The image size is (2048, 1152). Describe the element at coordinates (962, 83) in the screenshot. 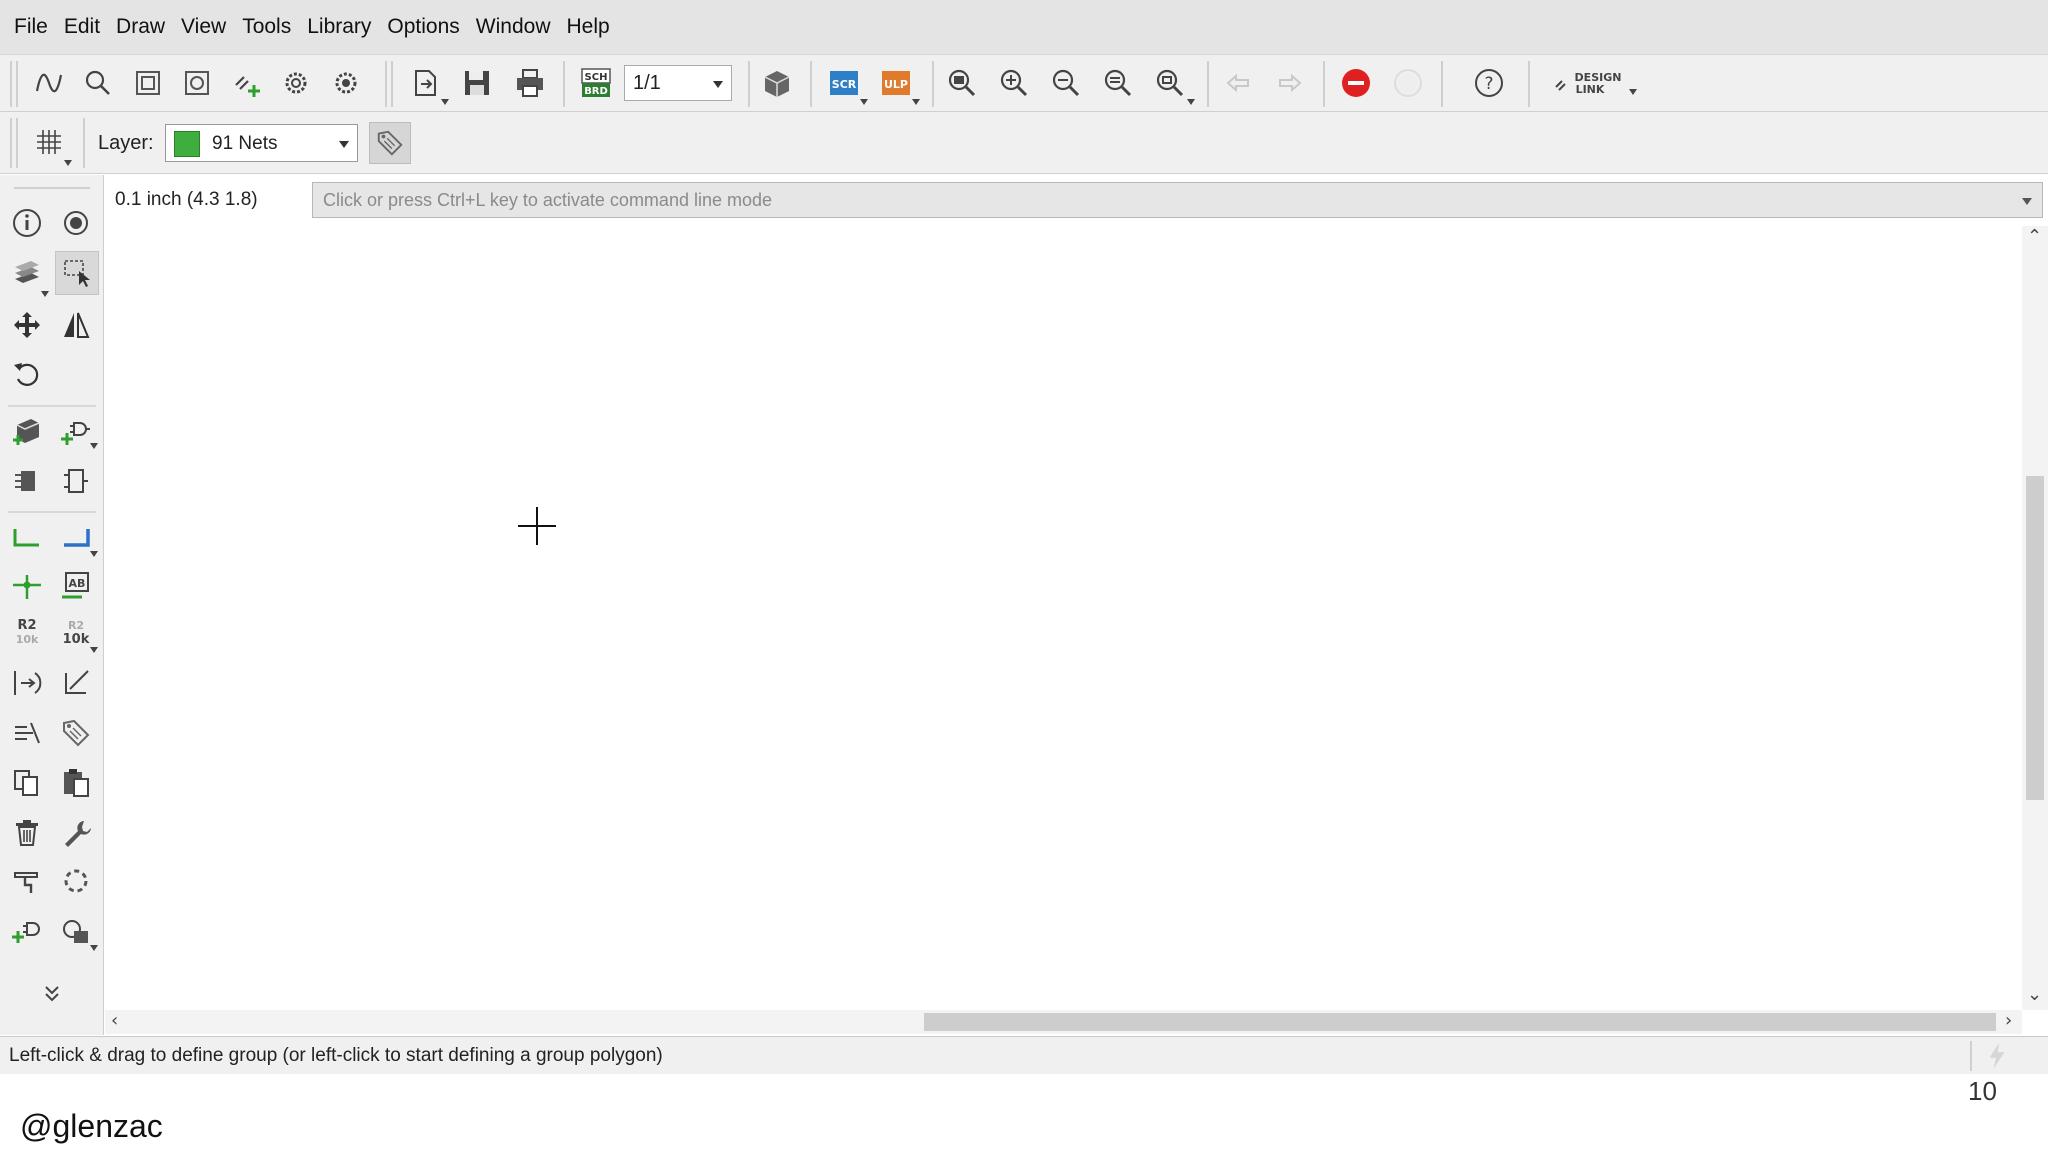

I see `zoom-fit-icon` at that location.